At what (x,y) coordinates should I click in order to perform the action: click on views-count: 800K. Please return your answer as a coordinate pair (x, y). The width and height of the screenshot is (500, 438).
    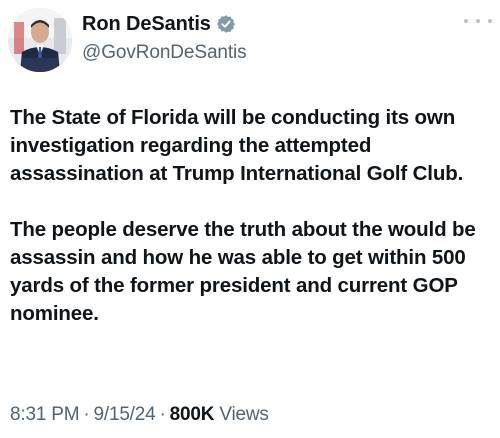
    Looking at the image, I should click on (192, 414).